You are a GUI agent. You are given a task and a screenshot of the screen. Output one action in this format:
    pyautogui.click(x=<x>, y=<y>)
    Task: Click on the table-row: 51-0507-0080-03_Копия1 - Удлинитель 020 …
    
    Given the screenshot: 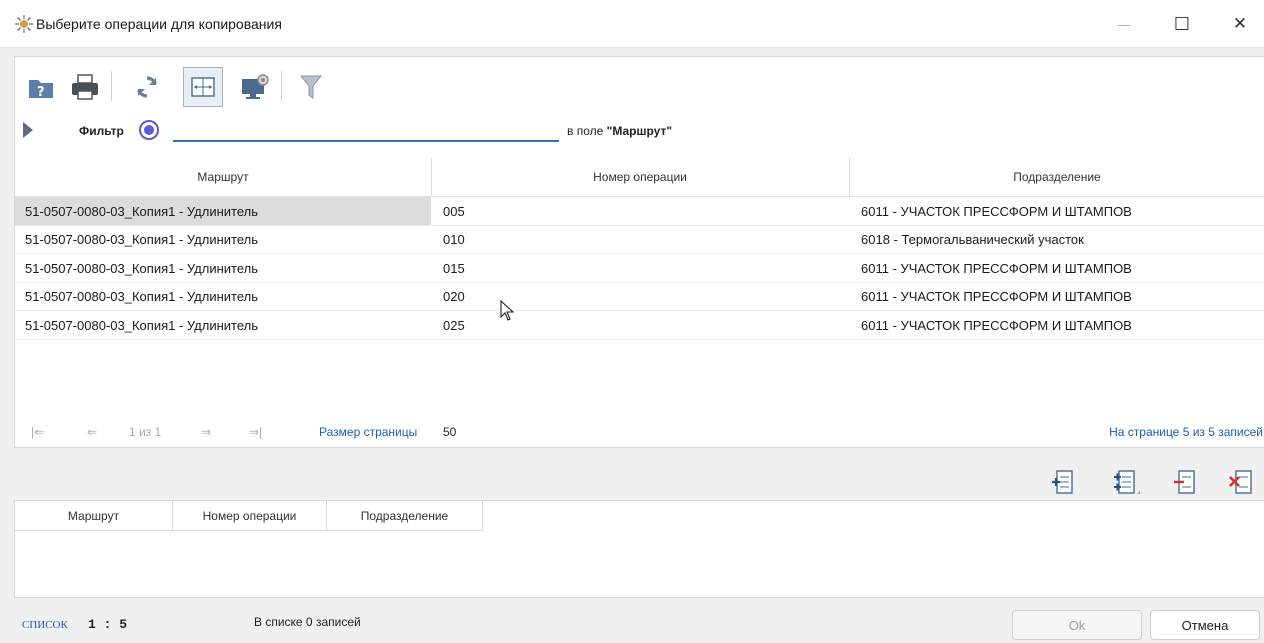 What is the action you would take?
    pyautogui.click(x=639, y=297)
    